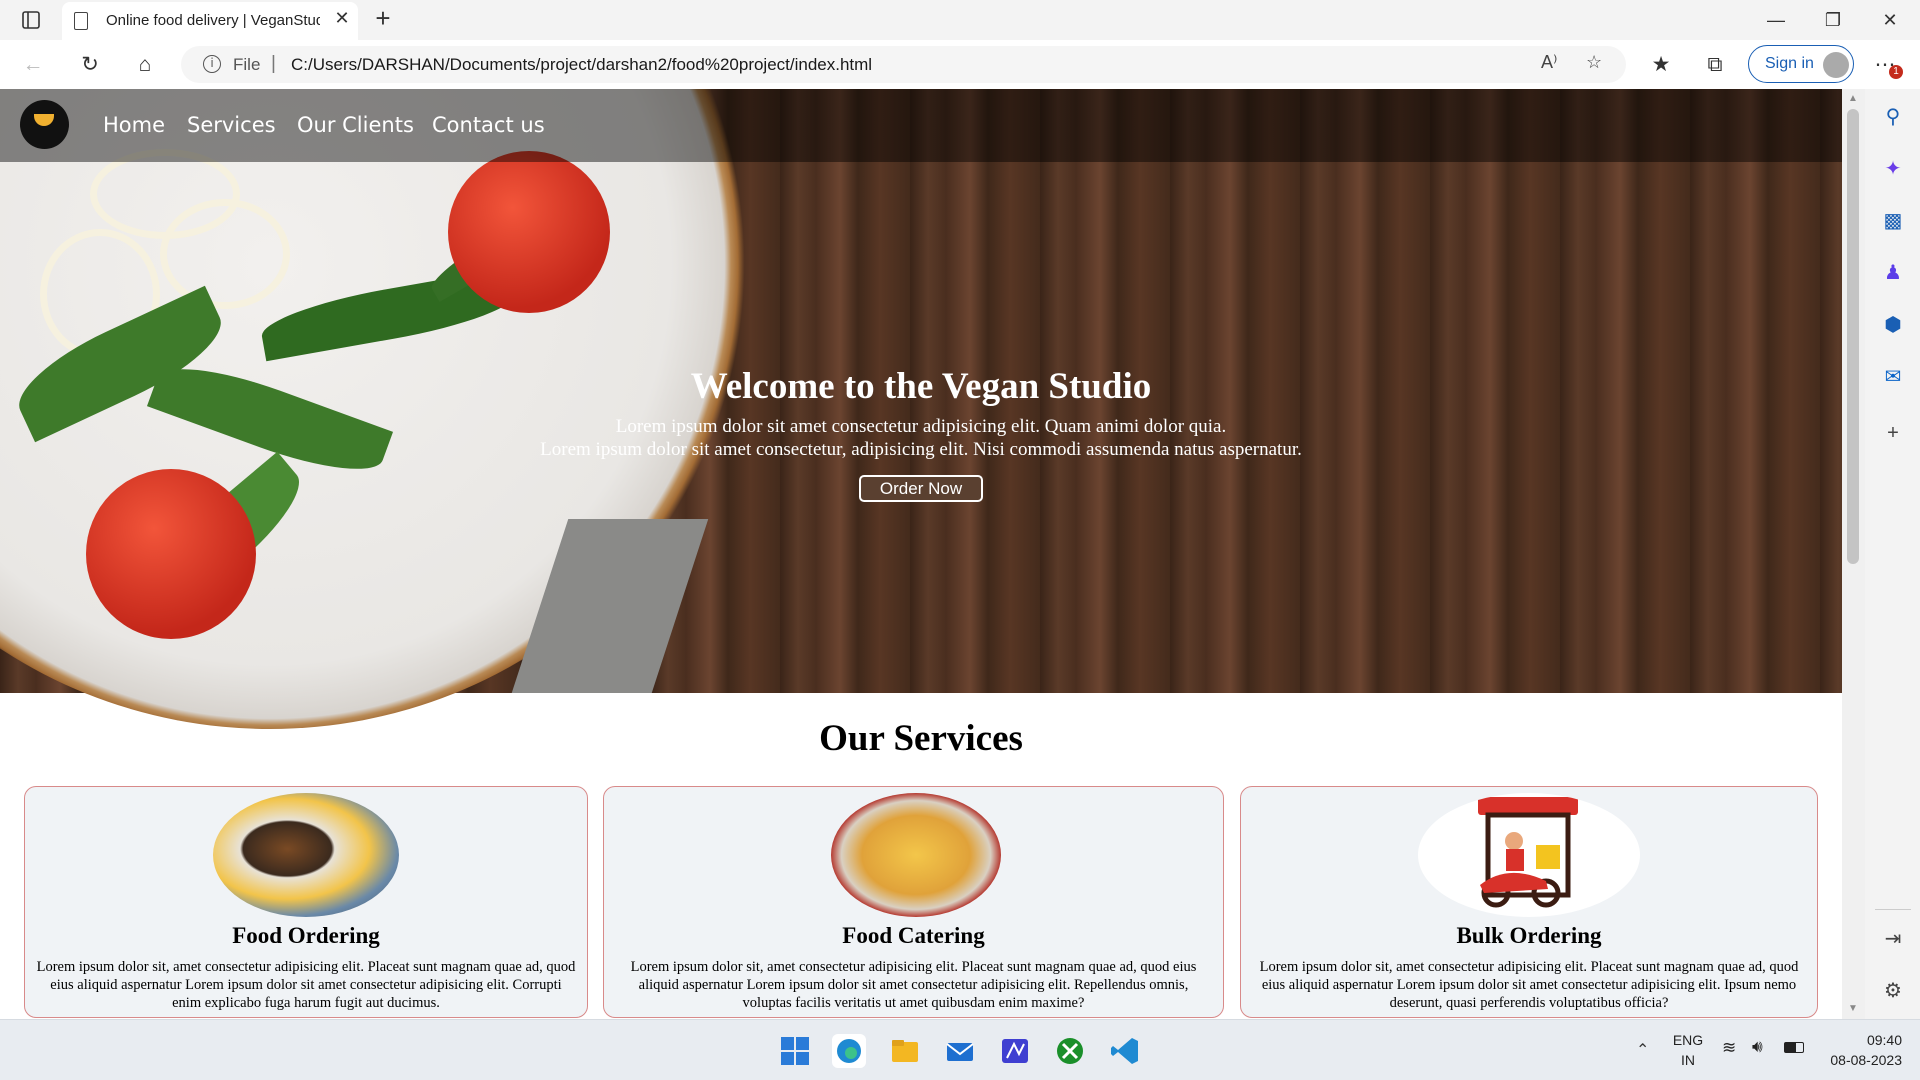 The height and width of the screenshot is (1080, 1920). Describe the element at coordinates (1688, 1050) in the screenshot. I see `language-indicator: ENG IN` at that location.